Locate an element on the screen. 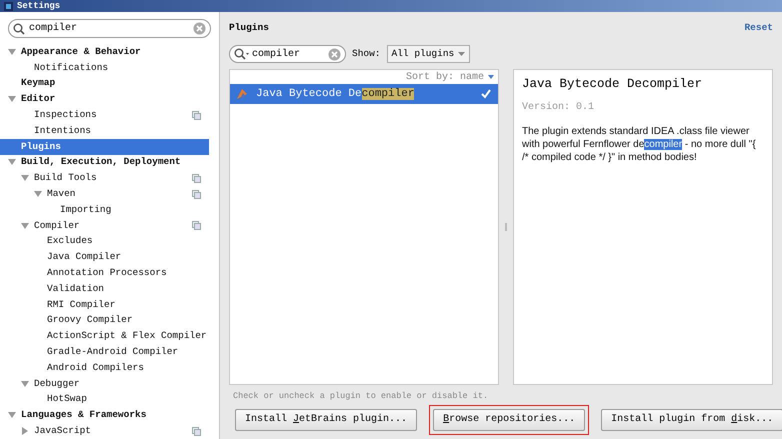  tree-item: Intentions is located at coordinates (104, 130).